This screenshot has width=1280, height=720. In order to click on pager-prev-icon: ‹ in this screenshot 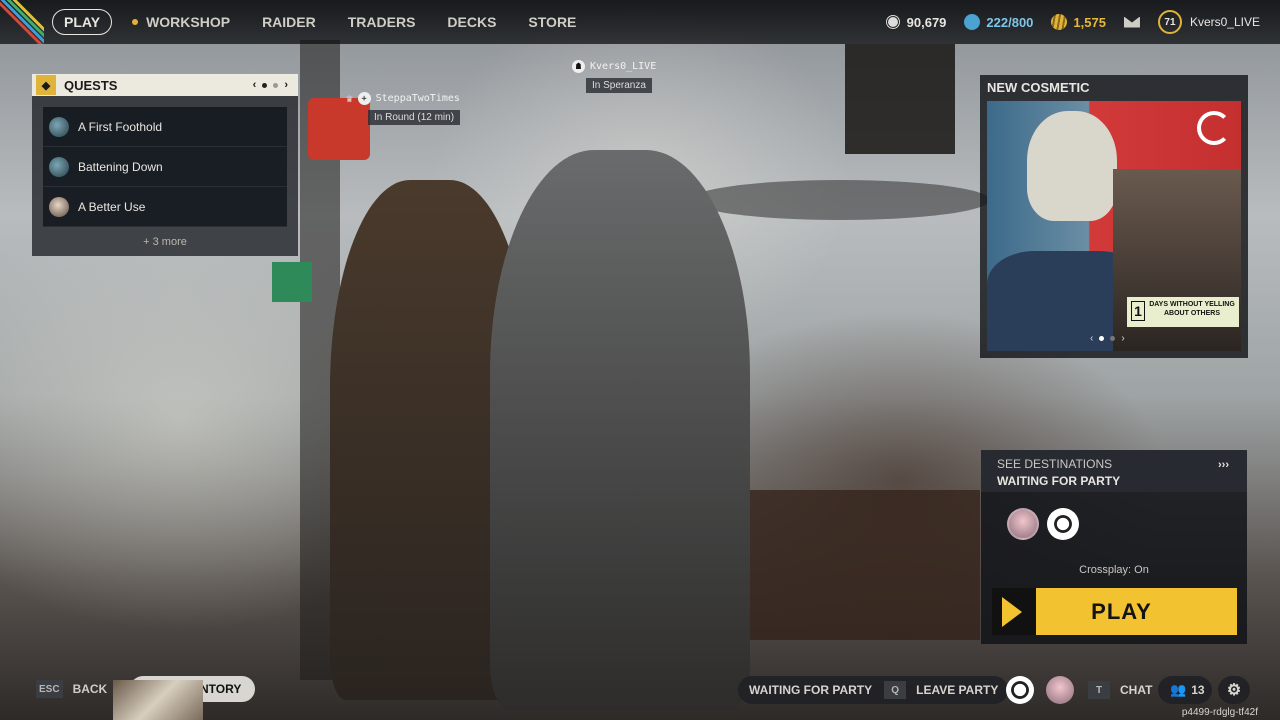, I will do `click(255, 85)`.